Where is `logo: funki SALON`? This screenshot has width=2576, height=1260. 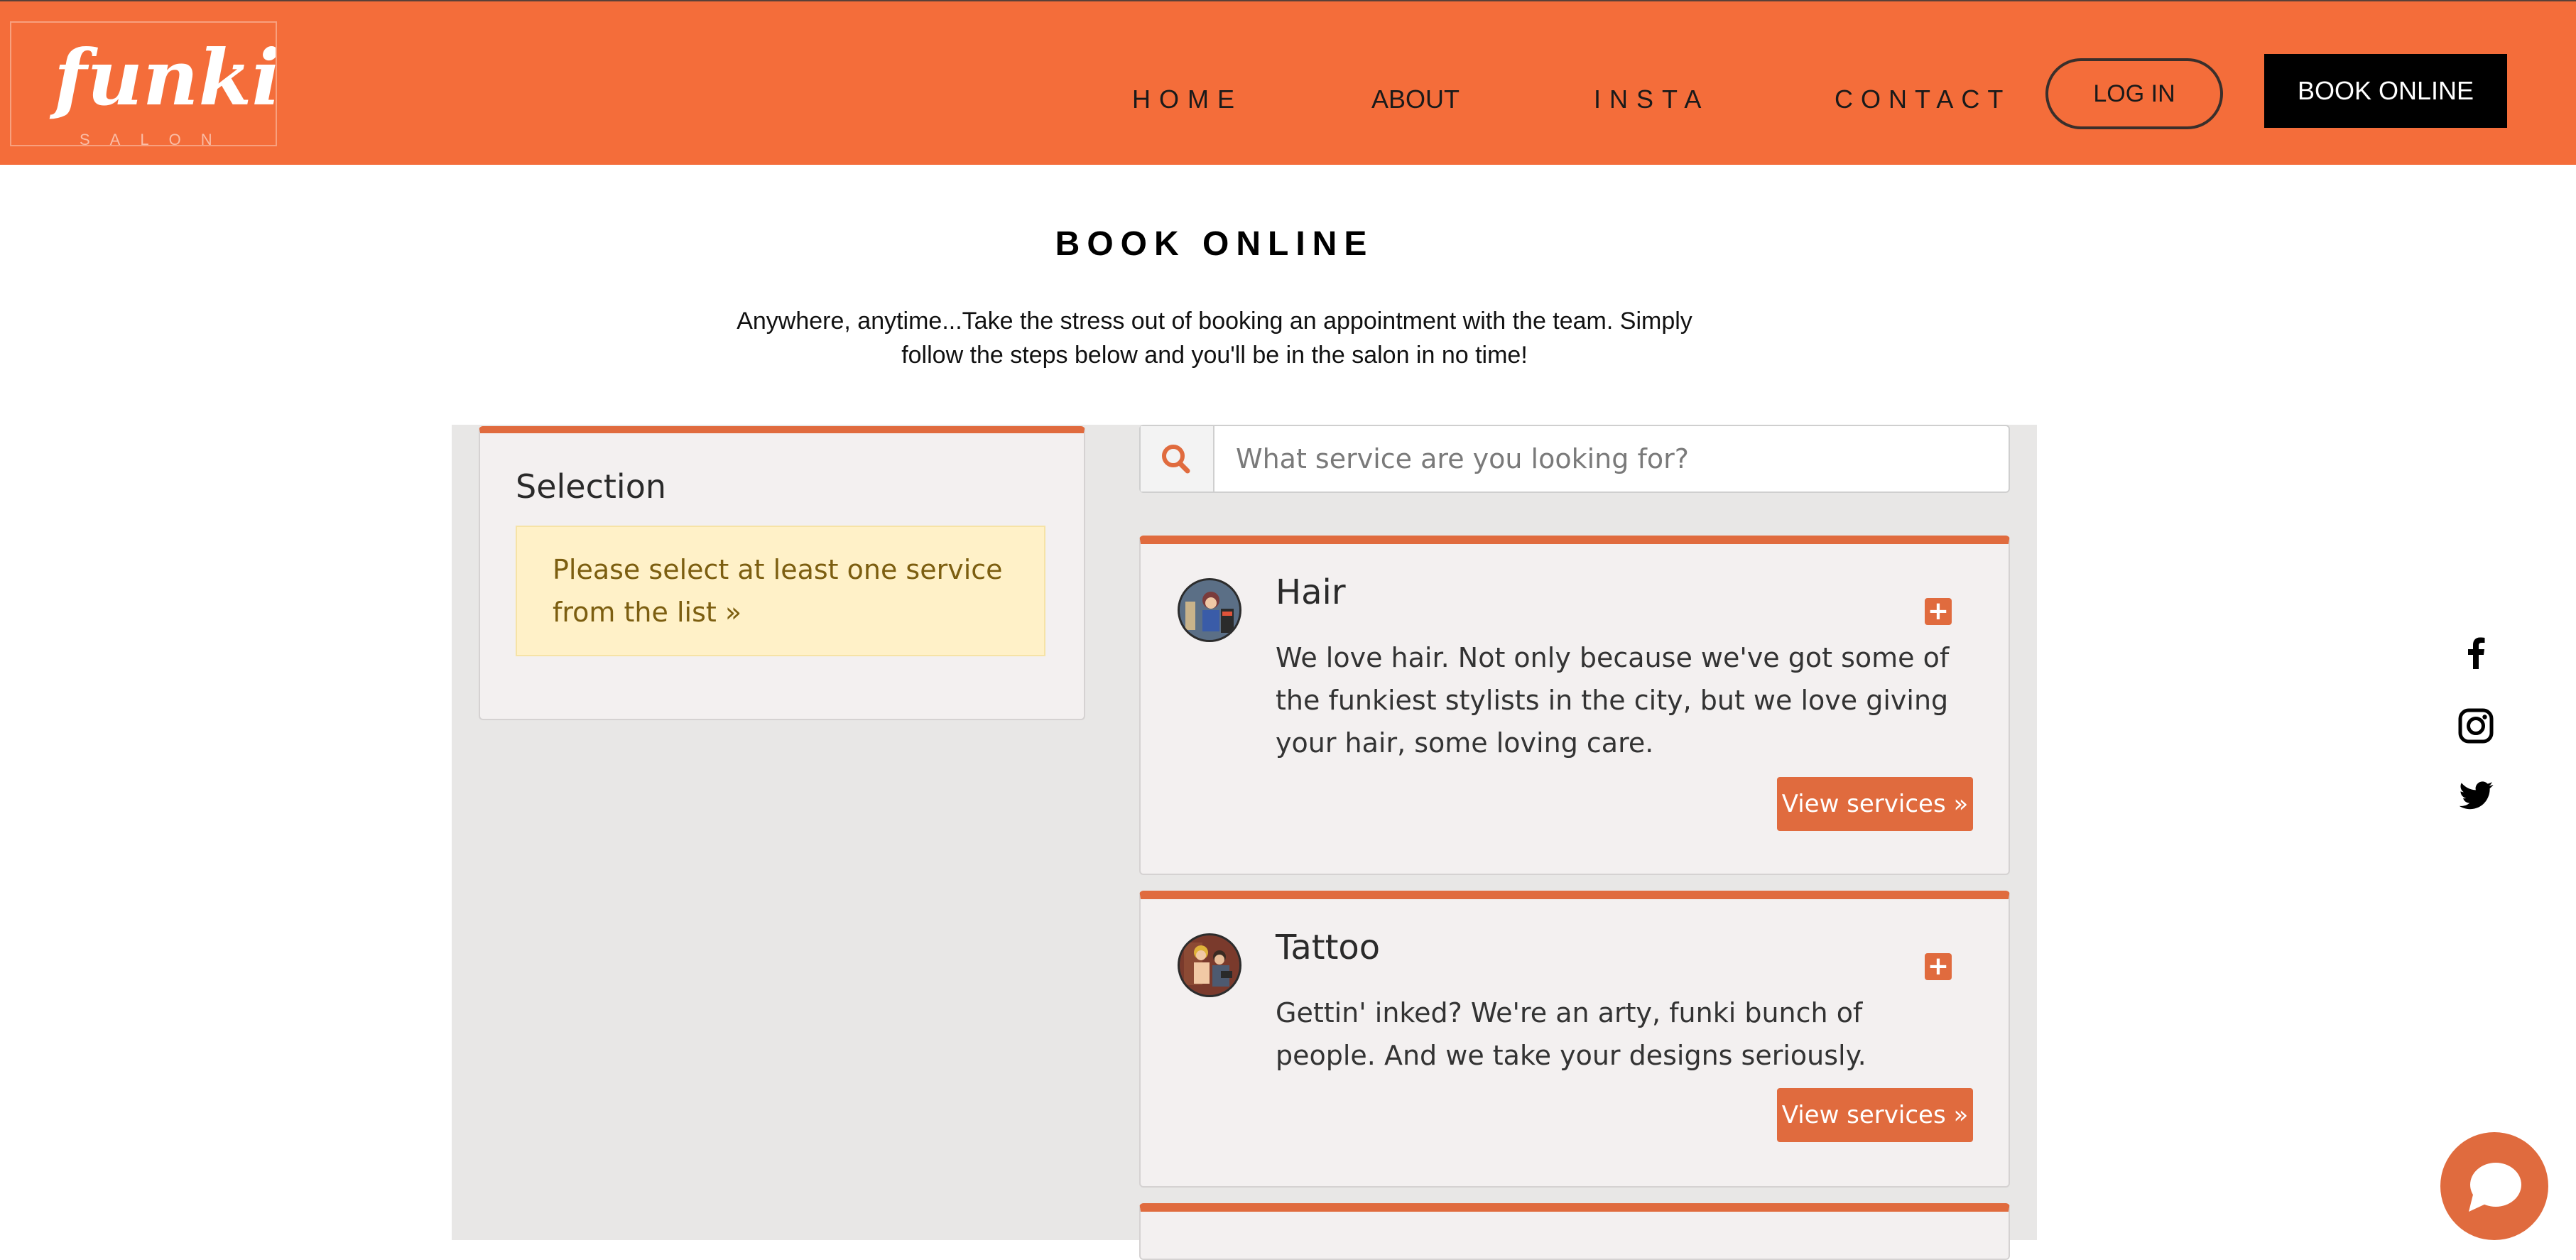 logo: funki SALON is located at coordinates (143, 84).